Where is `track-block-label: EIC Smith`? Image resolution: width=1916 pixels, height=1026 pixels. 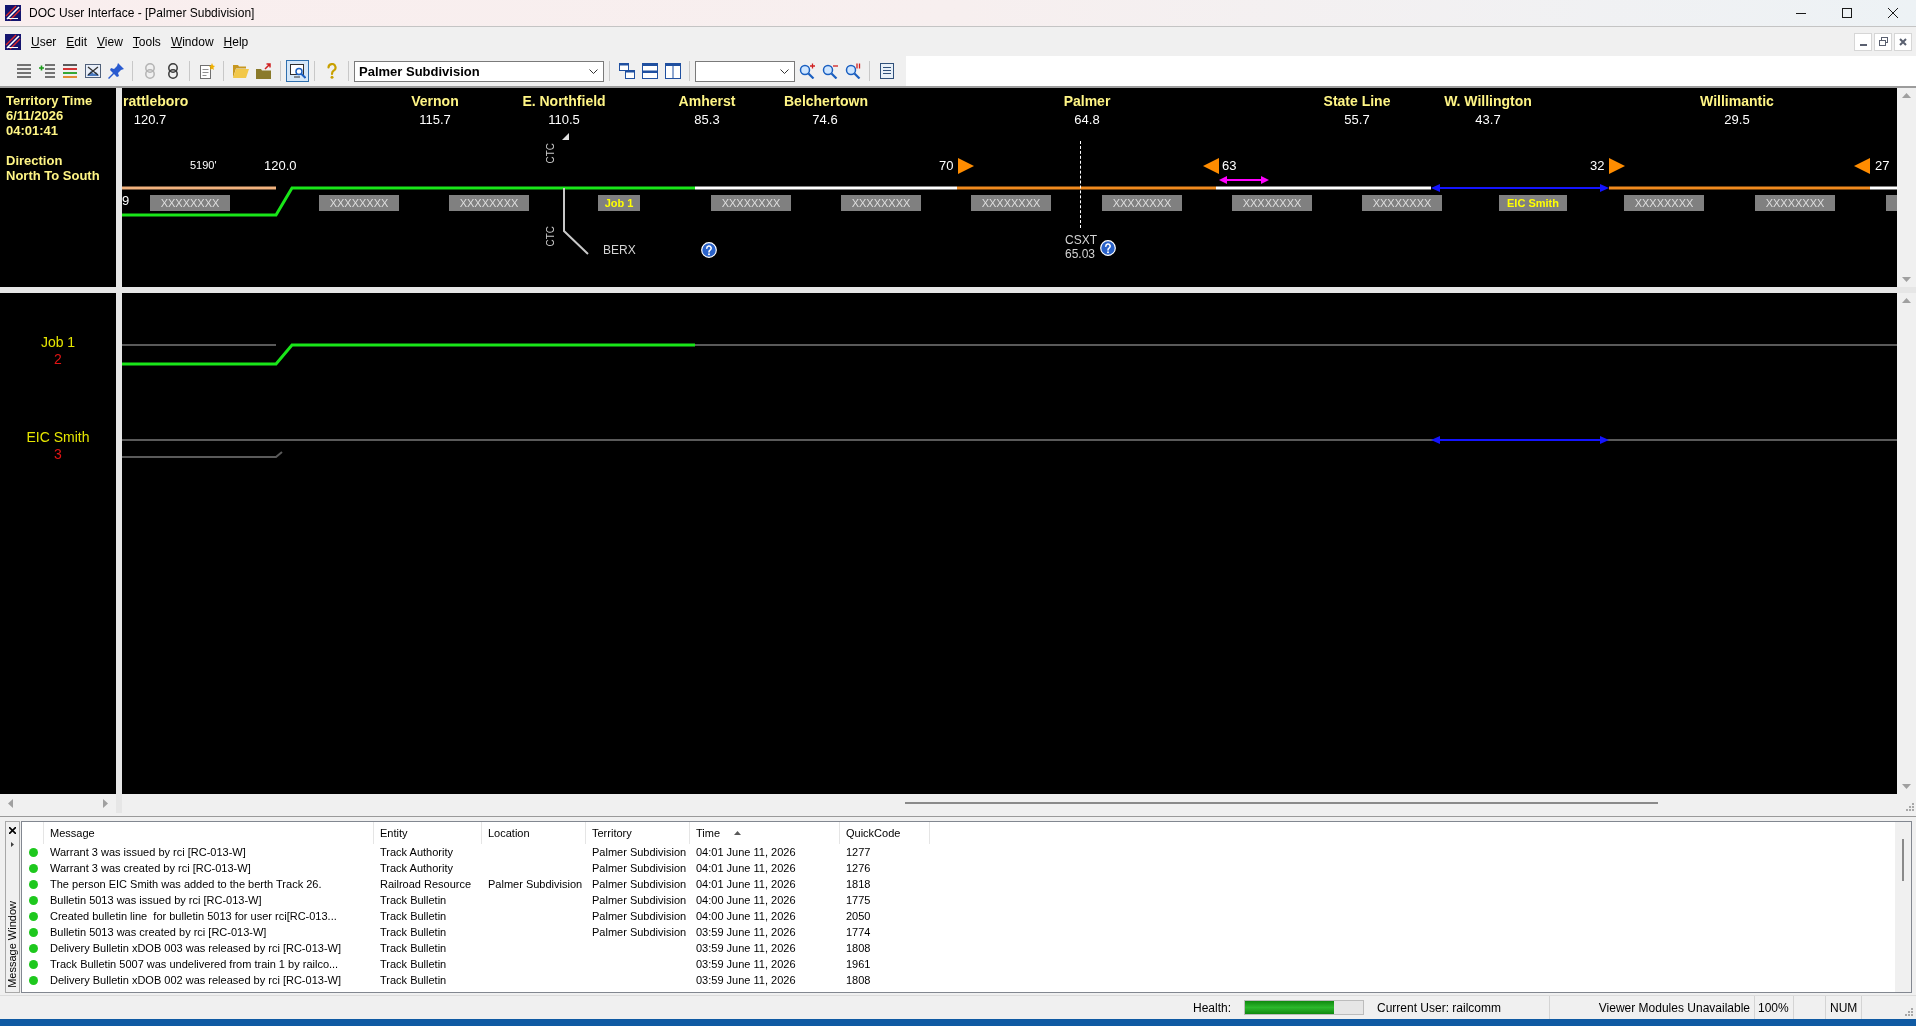 track-block-label: EIC Smith is located at coordinates (1533, 203).